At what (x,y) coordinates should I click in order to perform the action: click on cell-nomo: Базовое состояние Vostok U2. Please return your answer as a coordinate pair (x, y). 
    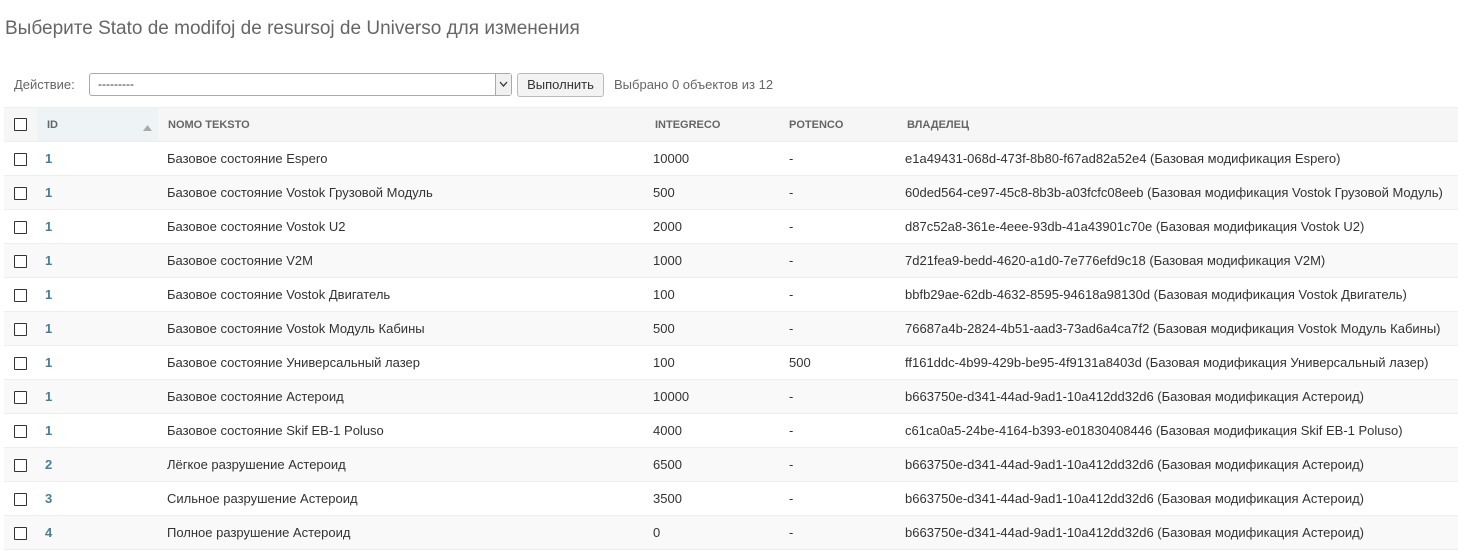
    Looking at the image, I should click on (400, 226).